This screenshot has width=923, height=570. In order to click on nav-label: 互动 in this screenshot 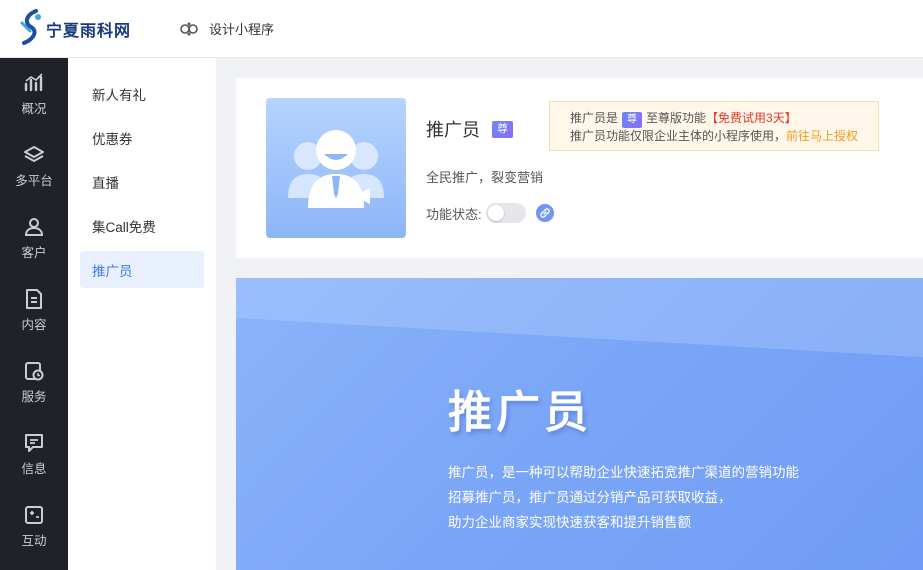, I will do `click(34, 540)`.